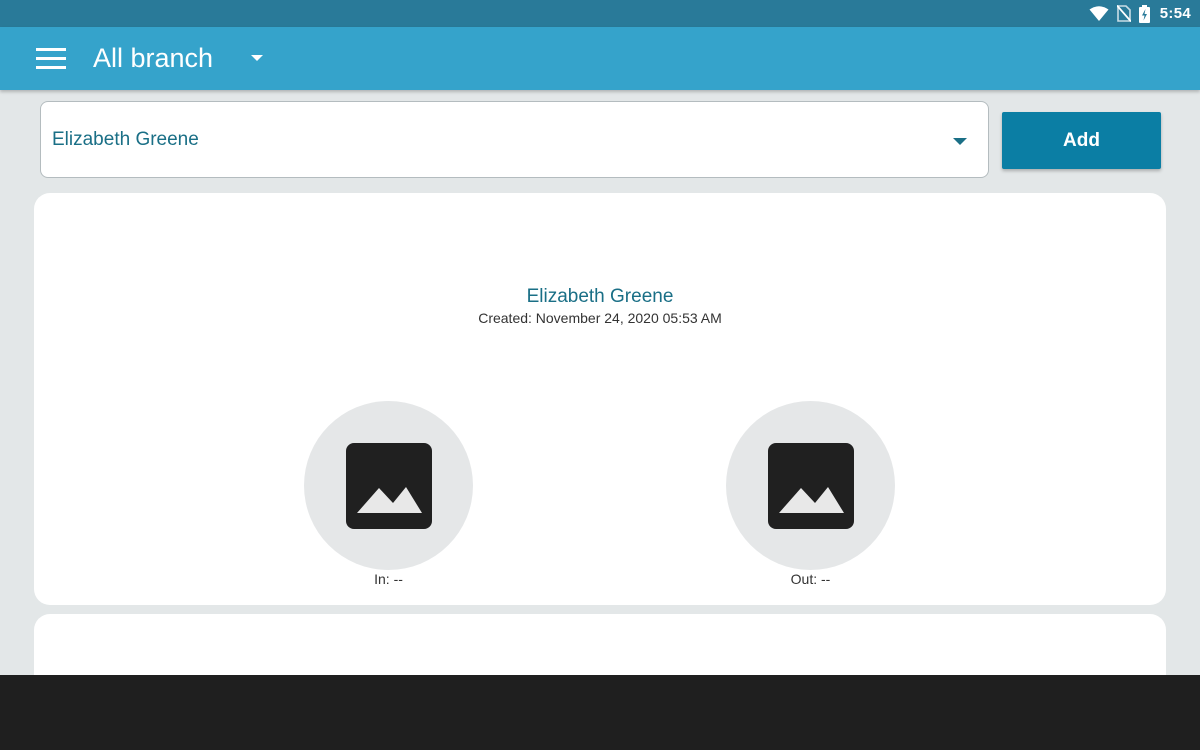  Describe the element at coordinates (153, 58) in the screenshot. I see `branch-selector-title: All branch` at that location.